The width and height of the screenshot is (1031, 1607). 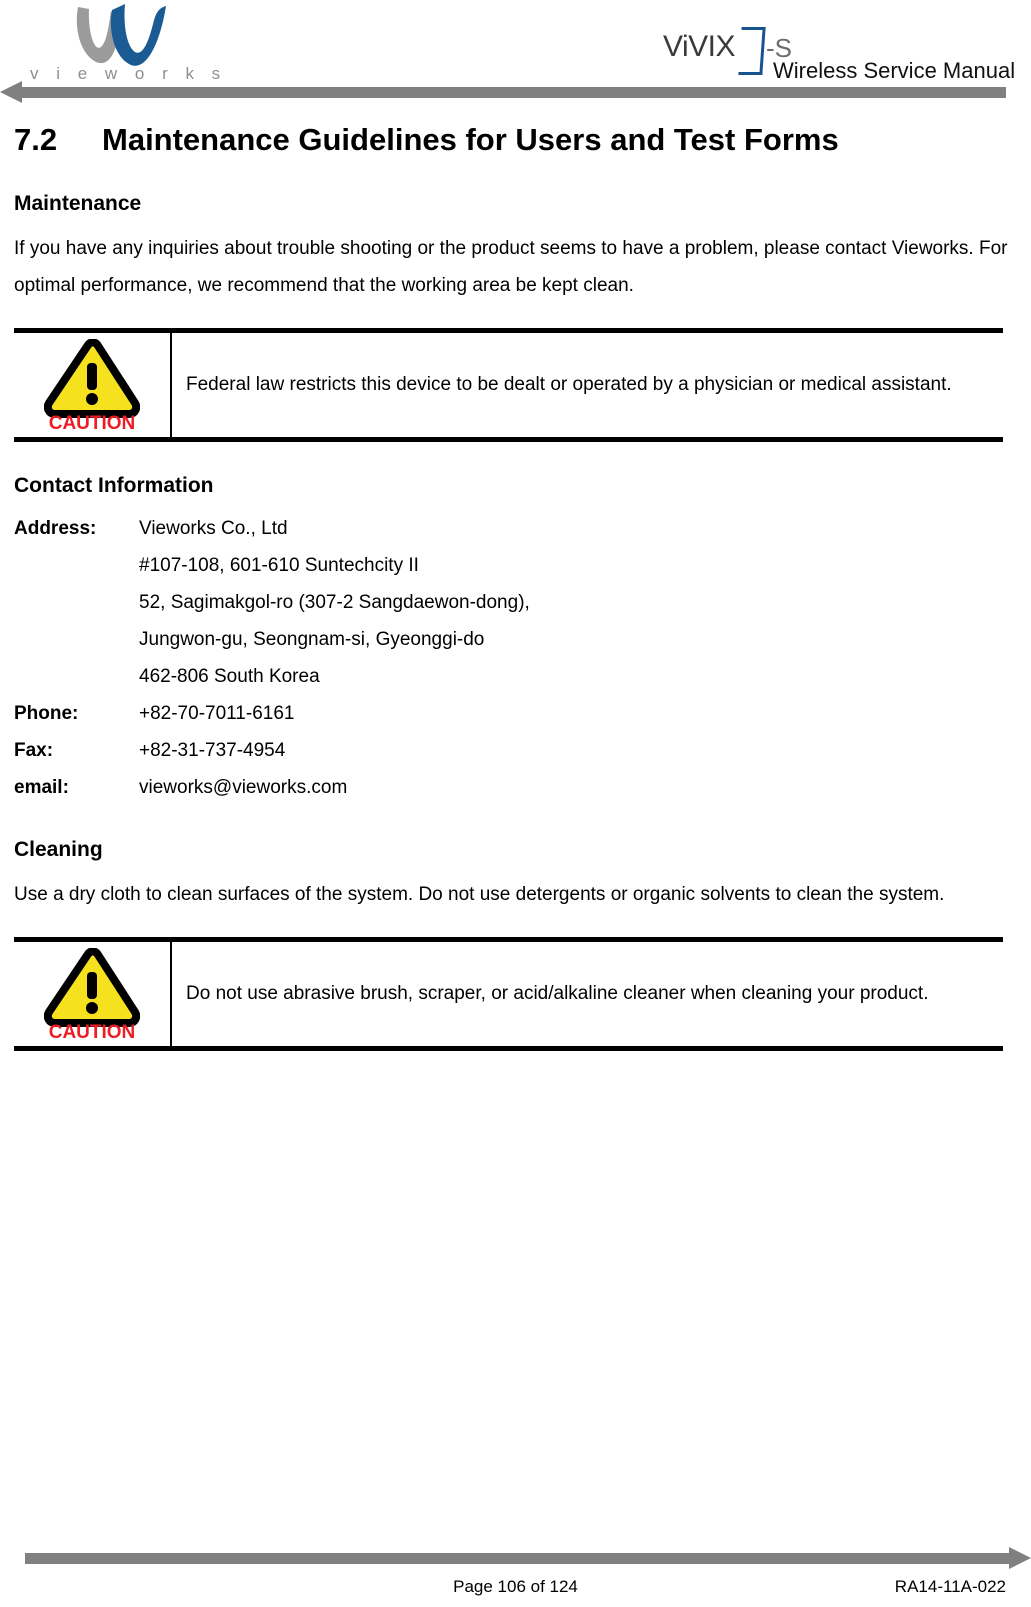 What do you see at coordinates (78, 203) in the screenshot?
I see `heading-maintenance: Maintenance` at bounding box center [78, 203].